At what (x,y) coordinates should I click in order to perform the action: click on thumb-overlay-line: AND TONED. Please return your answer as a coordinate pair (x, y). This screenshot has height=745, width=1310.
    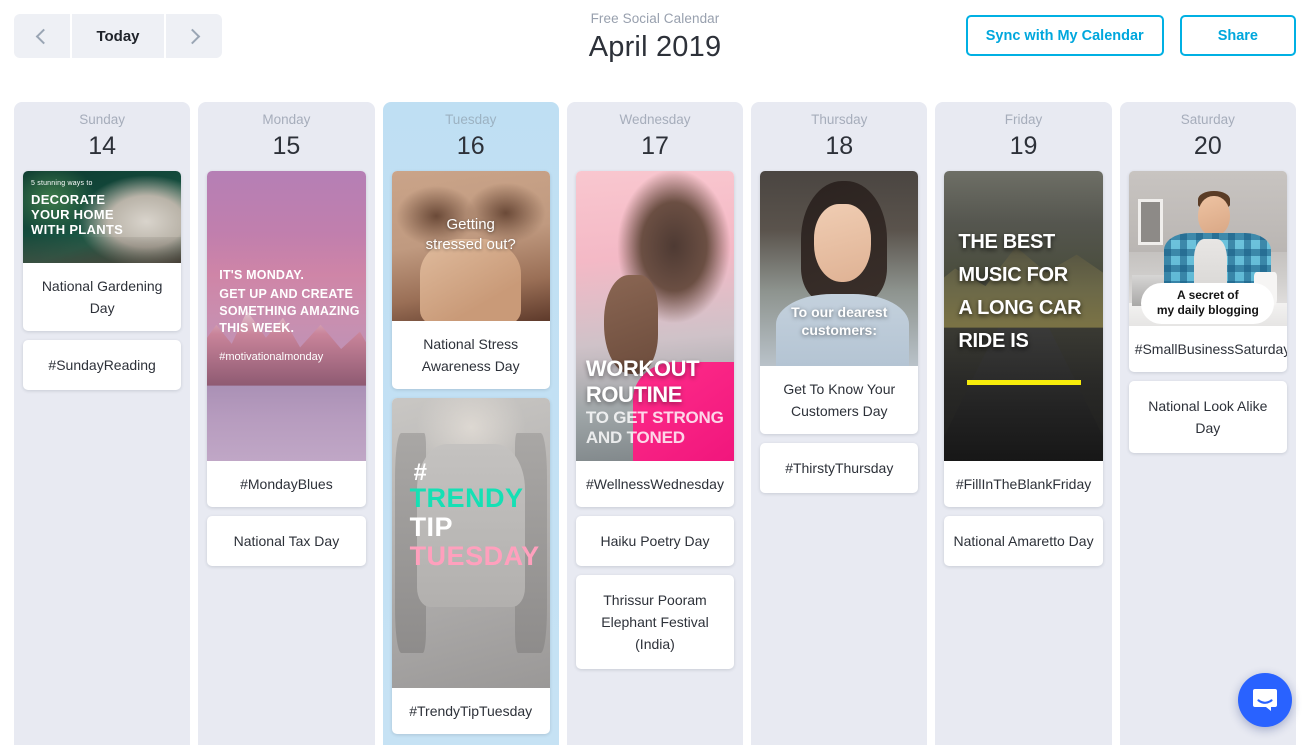
    Looking at the image, I should click on (635, 437).